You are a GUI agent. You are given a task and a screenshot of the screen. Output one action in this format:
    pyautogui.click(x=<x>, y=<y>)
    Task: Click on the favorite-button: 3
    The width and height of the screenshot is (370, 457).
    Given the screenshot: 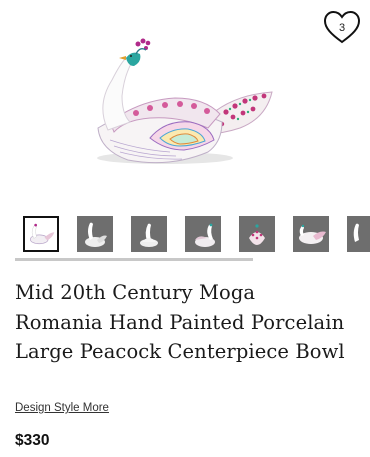 What is the action you would take?
    pyautogui.click(x=342, y=28)
    